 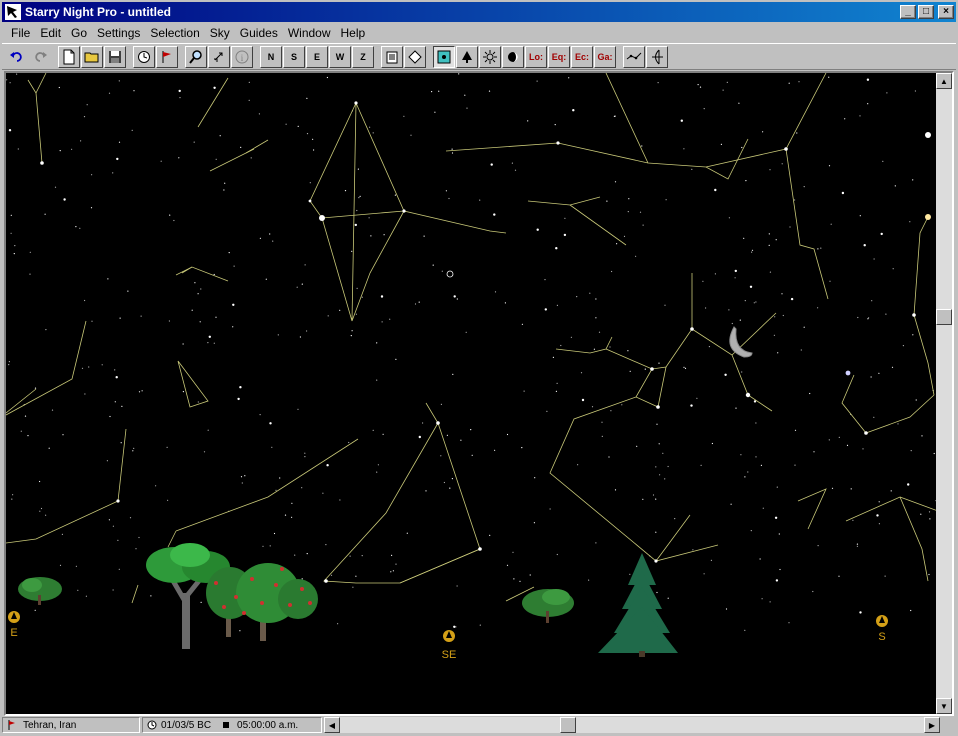 I want to click on maximize-button: □, so click(x=926, y=12).